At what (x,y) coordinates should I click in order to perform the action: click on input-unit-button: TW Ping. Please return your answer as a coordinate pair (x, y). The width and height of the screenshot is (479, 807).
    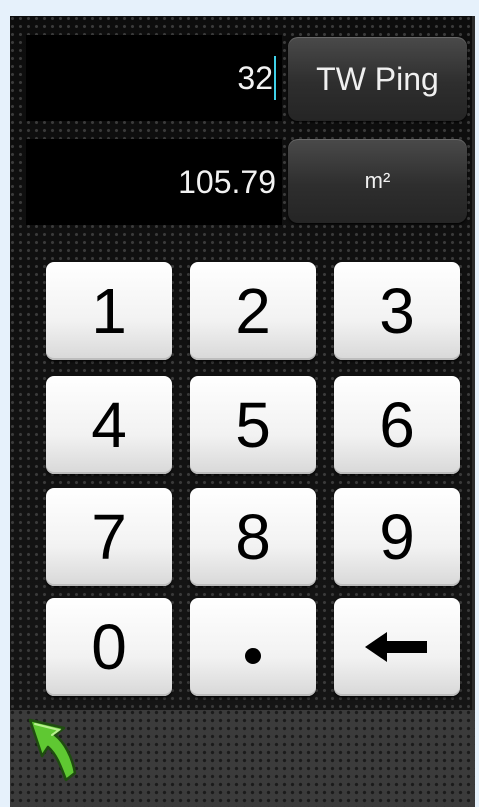
    Looking at the image, I should click on (377, 79).